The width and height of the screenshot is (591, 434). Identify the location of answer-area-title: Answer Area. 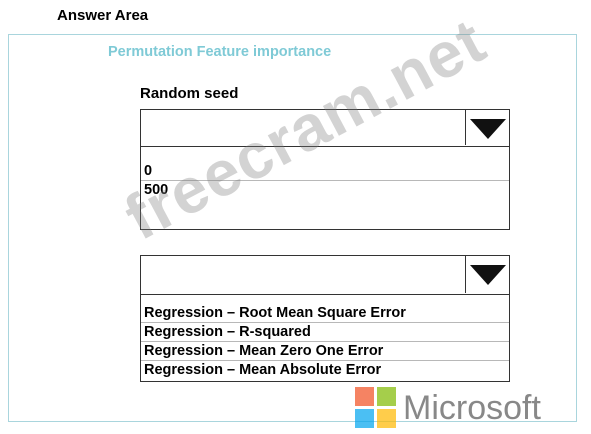
(103, 15).